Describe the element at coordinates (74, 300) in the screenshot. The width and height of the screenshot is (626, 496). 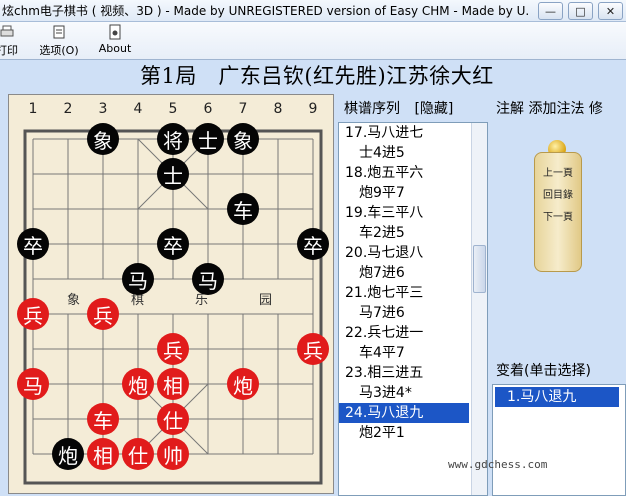
I see `river-text: 象` at that location.